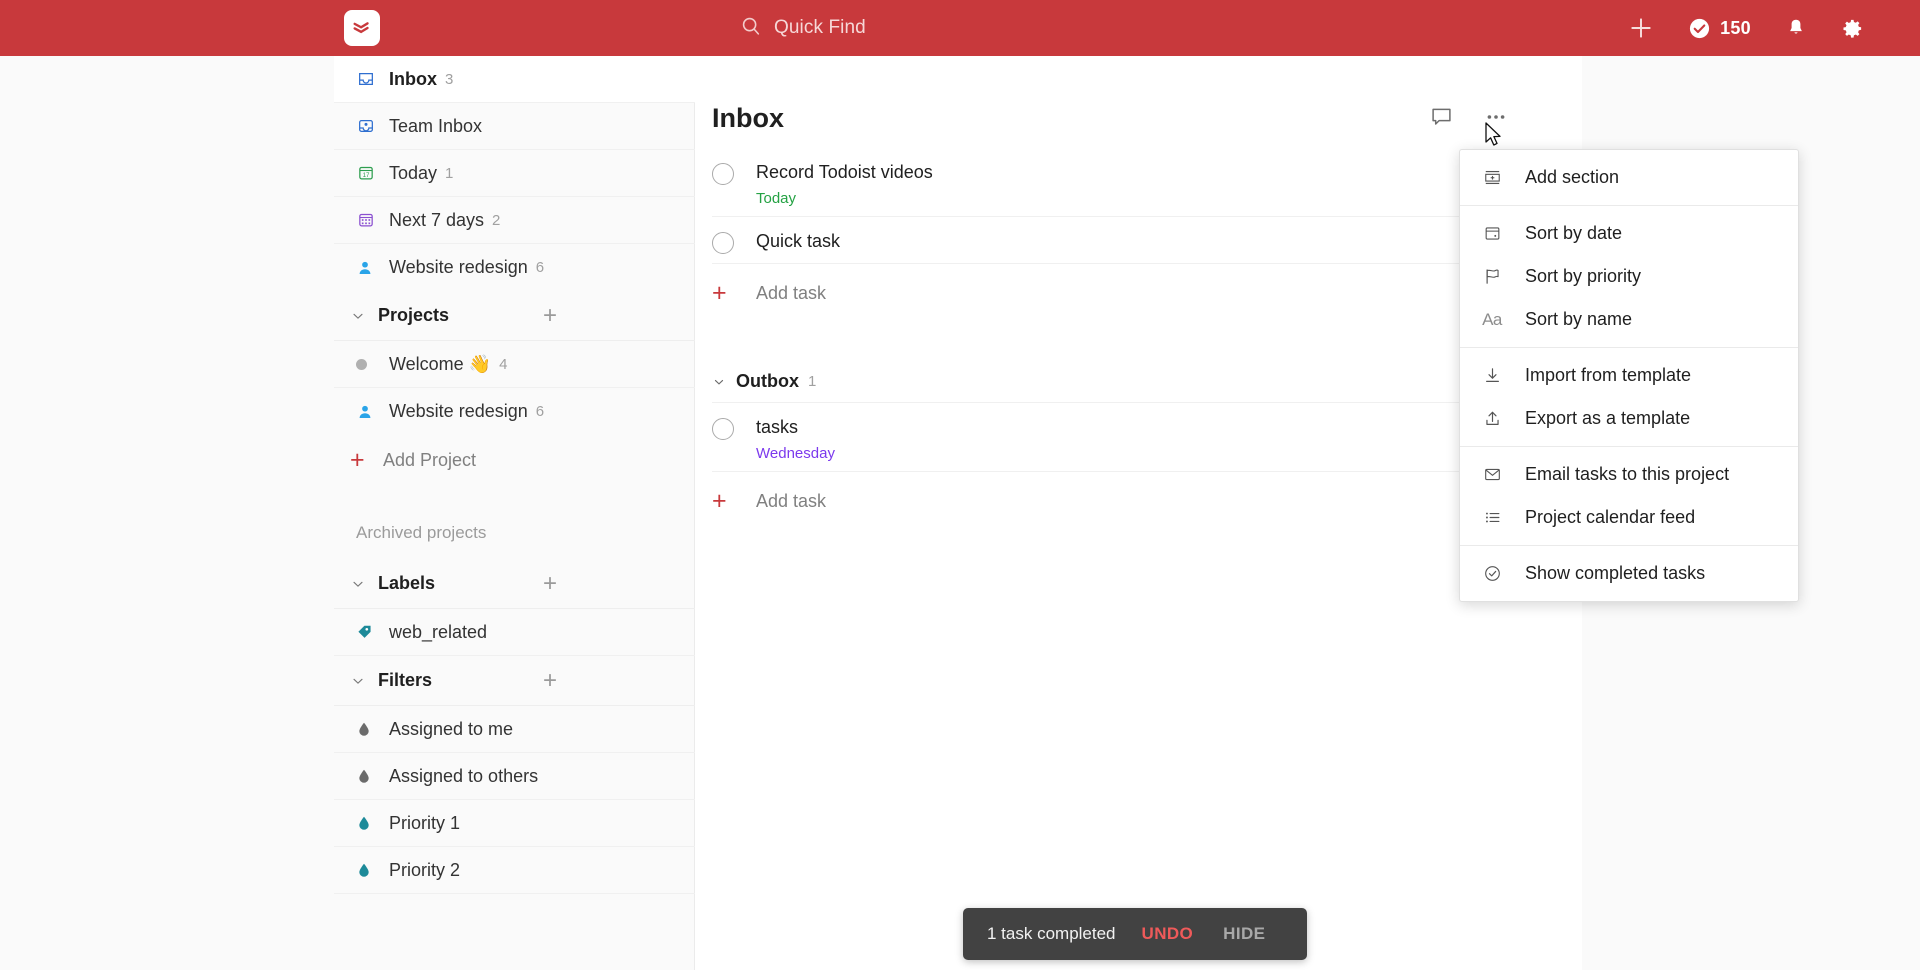 The width and height of the screenshot is (1920, 970). What do you see at coordinates (458, 267) in the screenshot?
I see `sidebar-item-label: Website redesign` at bounding box center [458, 267].